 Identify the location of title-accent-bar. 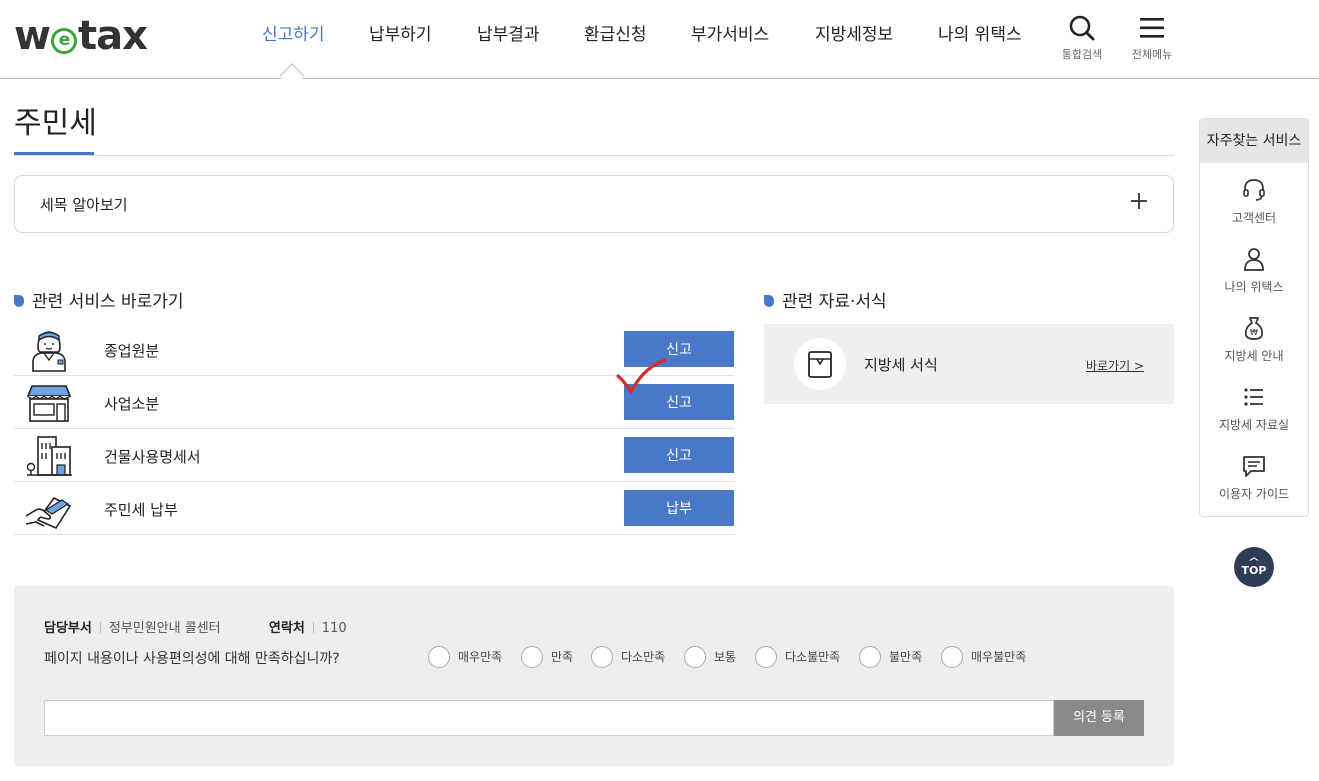
(54, 153).